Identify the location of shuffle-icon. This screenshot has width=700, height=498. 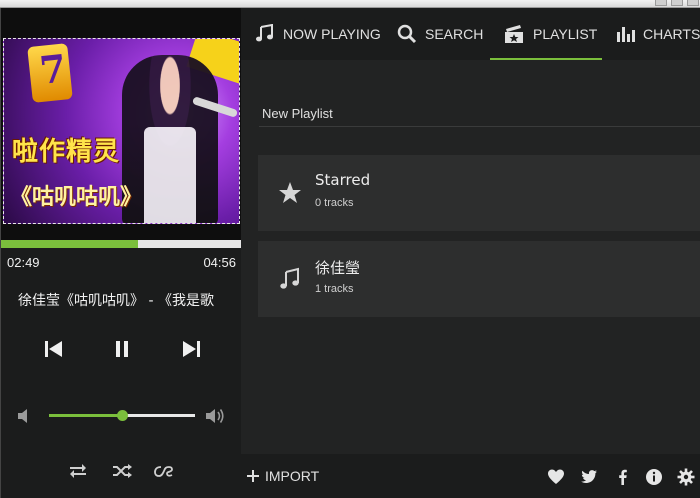
(122, 471).